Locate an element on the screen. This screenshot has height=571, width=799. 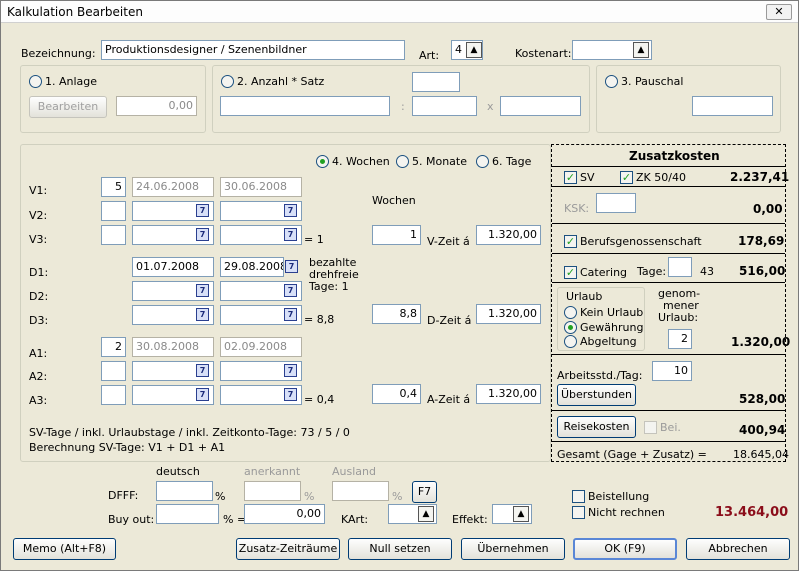
uebernehmen-button: Übernehmen is located at coordinates (513, 549).